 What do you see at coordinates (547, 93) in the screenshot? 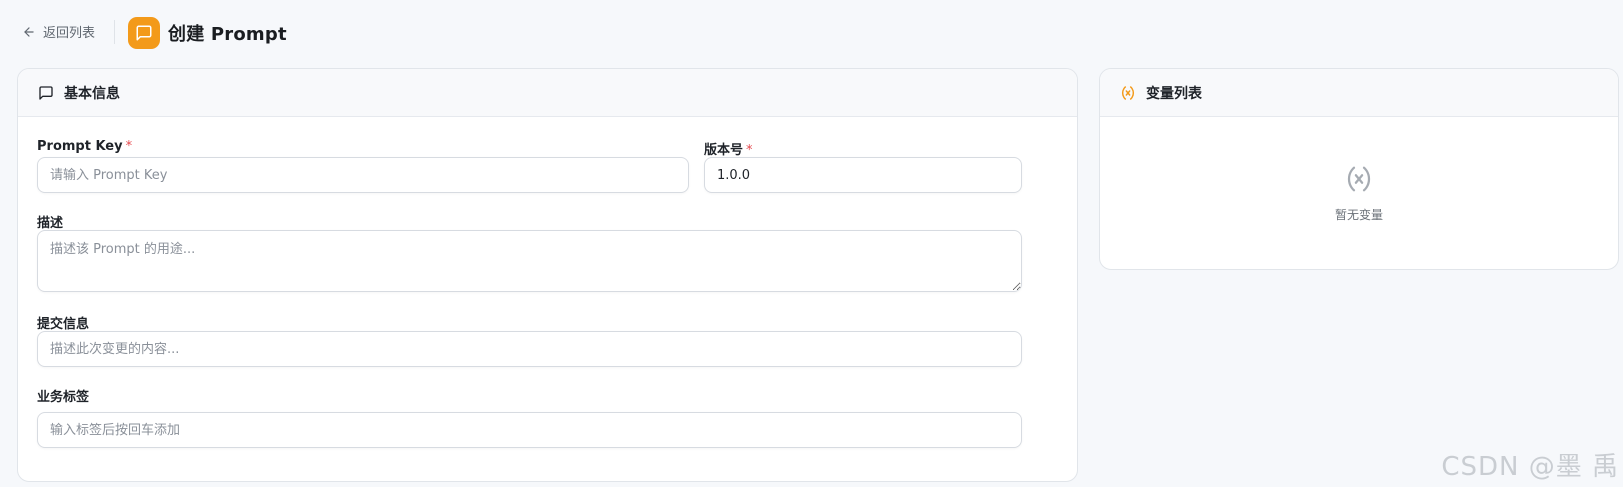
I see `basic-info-header: 基本信息` at bounding box center [547, 93].